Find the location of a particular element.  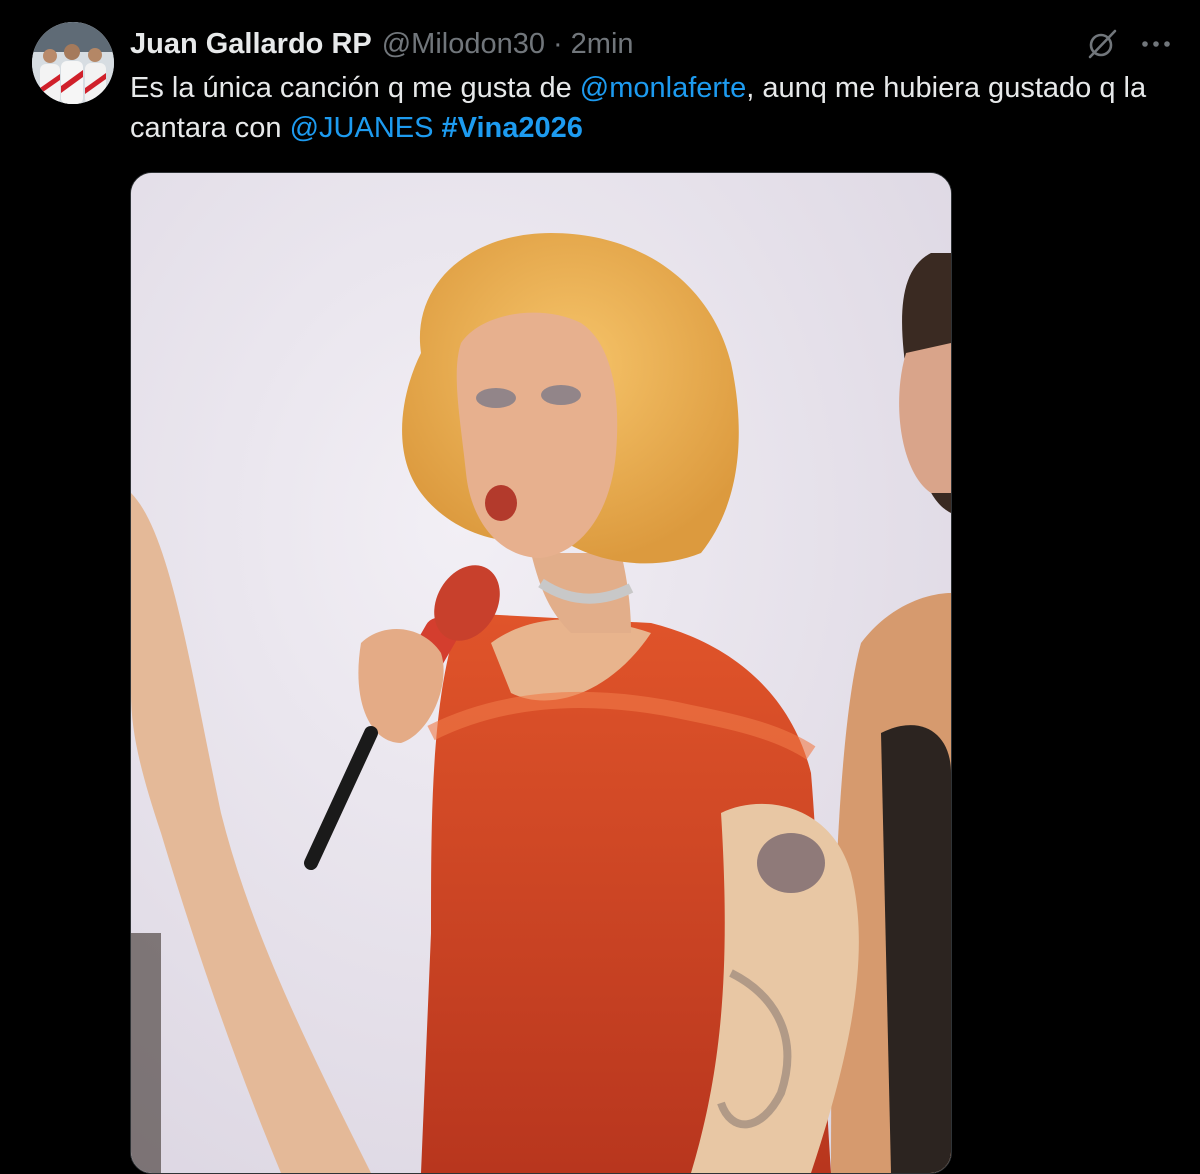

tweet-header: Juan Gallardo RP @Milodon30 · 2min is located at coordinates (382, 44).